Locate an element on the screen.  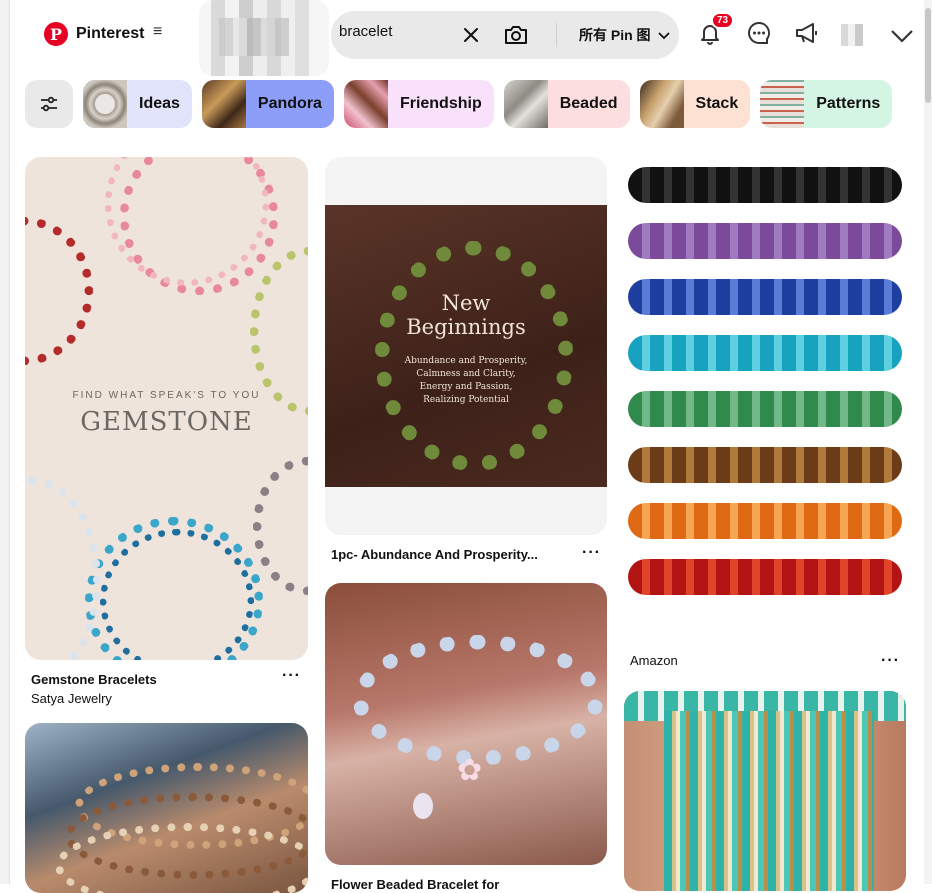
visual-search-button is located at coordinates (516, 35).